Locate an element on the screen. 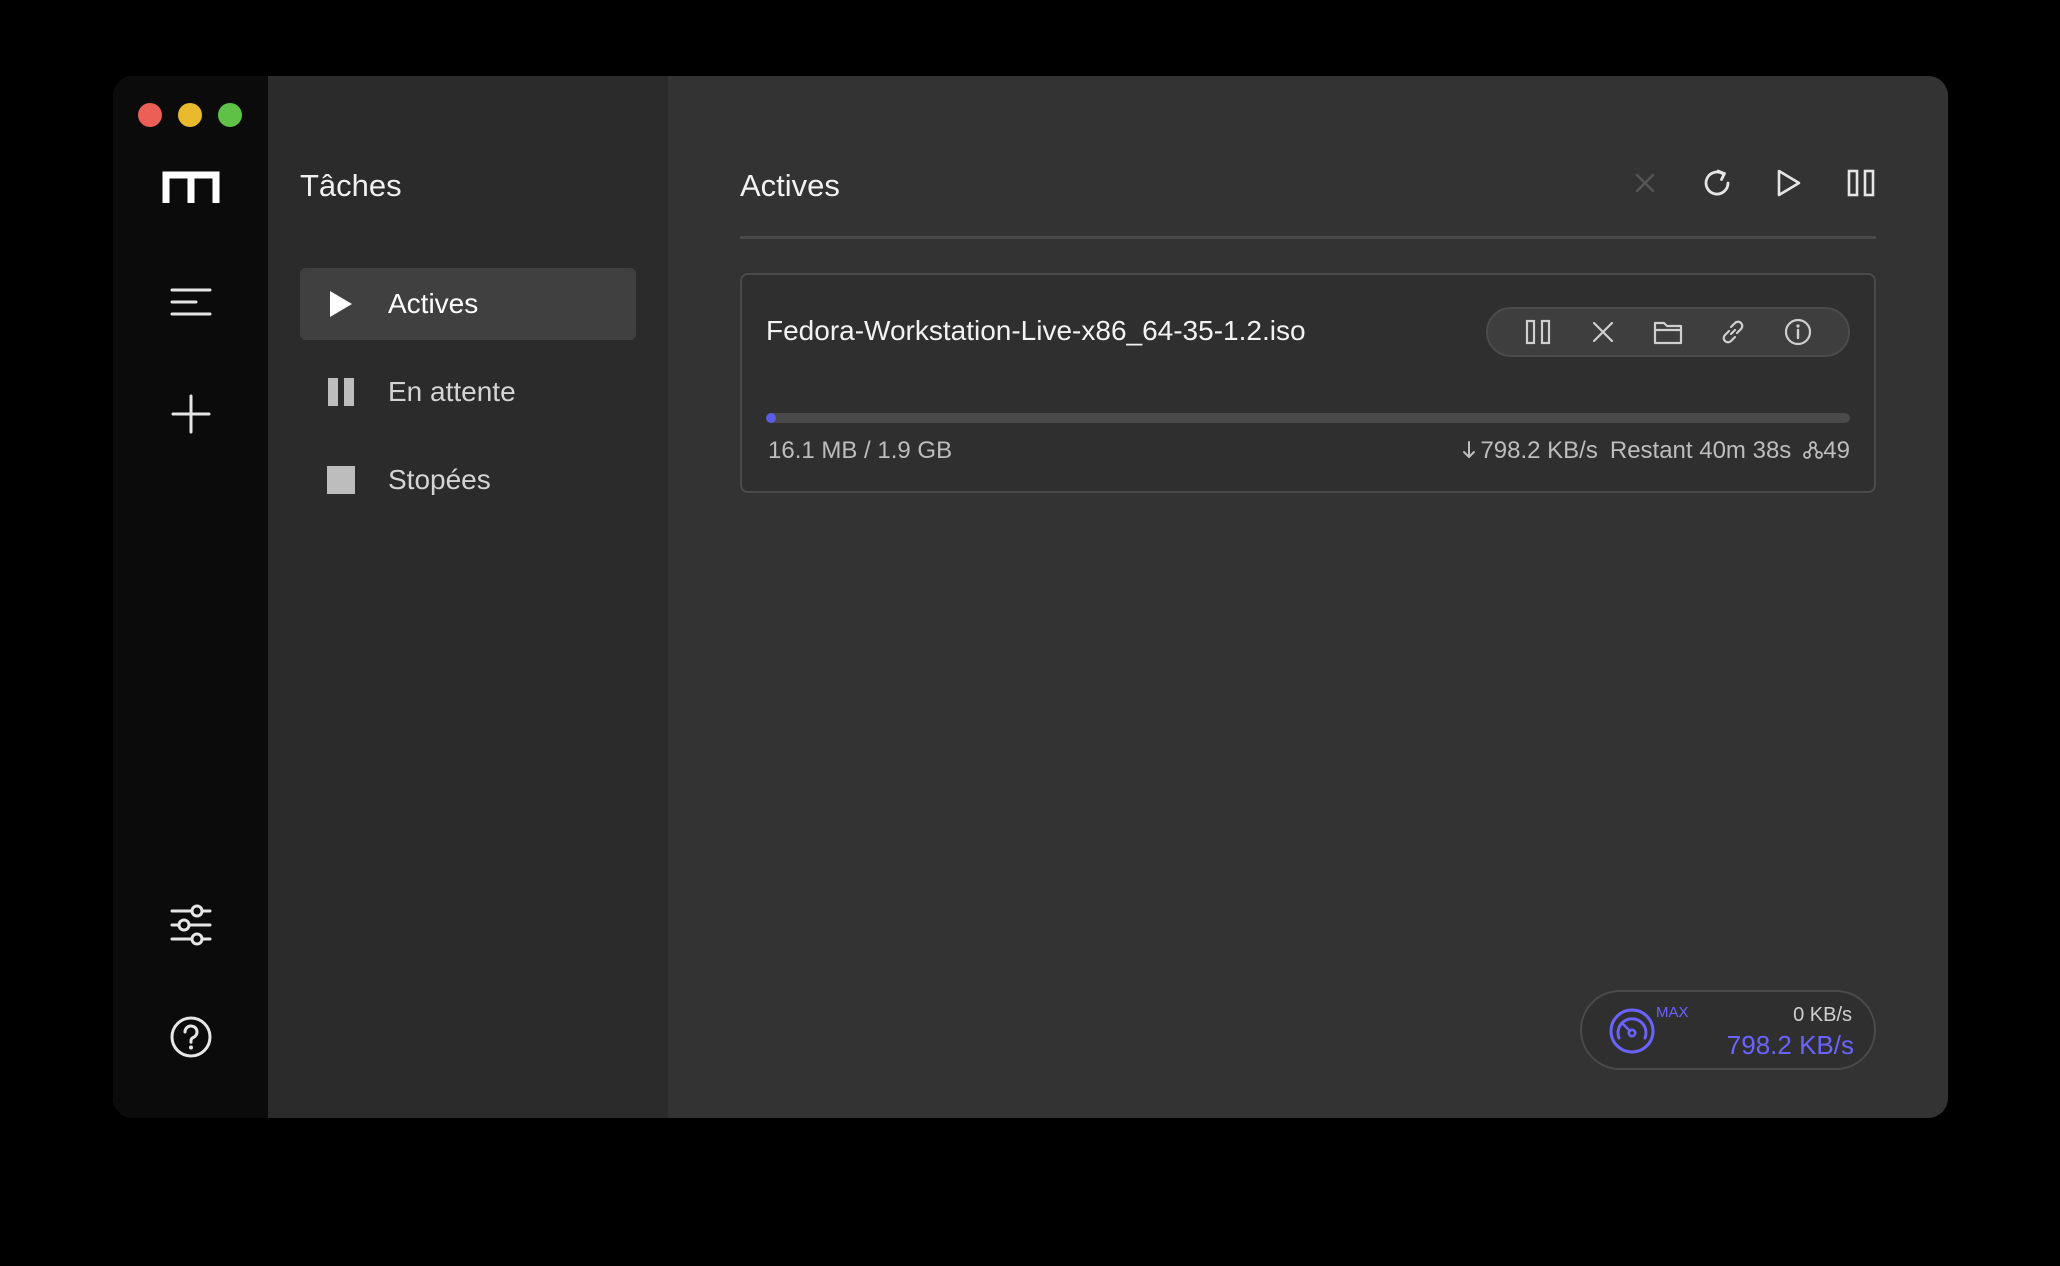 This screenshot has height=1266, width=2060. sidebar-item-waiting: En attente is located at coordinates (468, 392).